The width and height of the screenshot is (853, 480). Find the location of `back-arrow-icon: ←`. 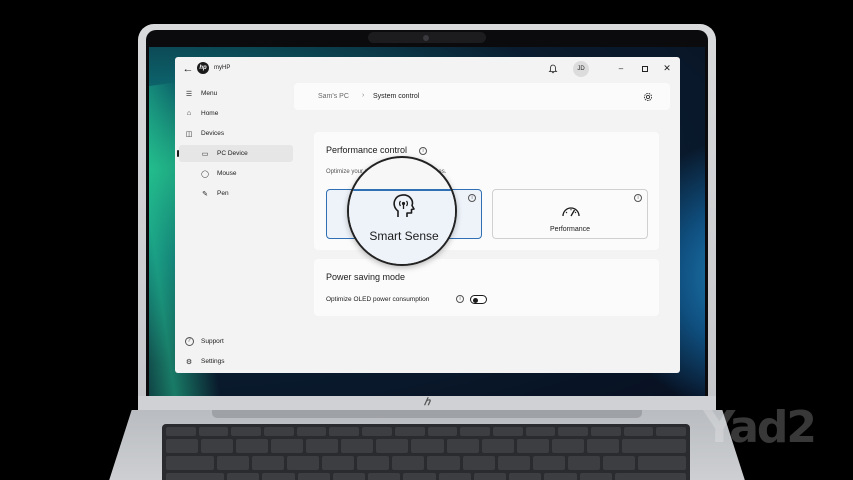

back-arrow-icon: ← is located at coordinates (188, 69).